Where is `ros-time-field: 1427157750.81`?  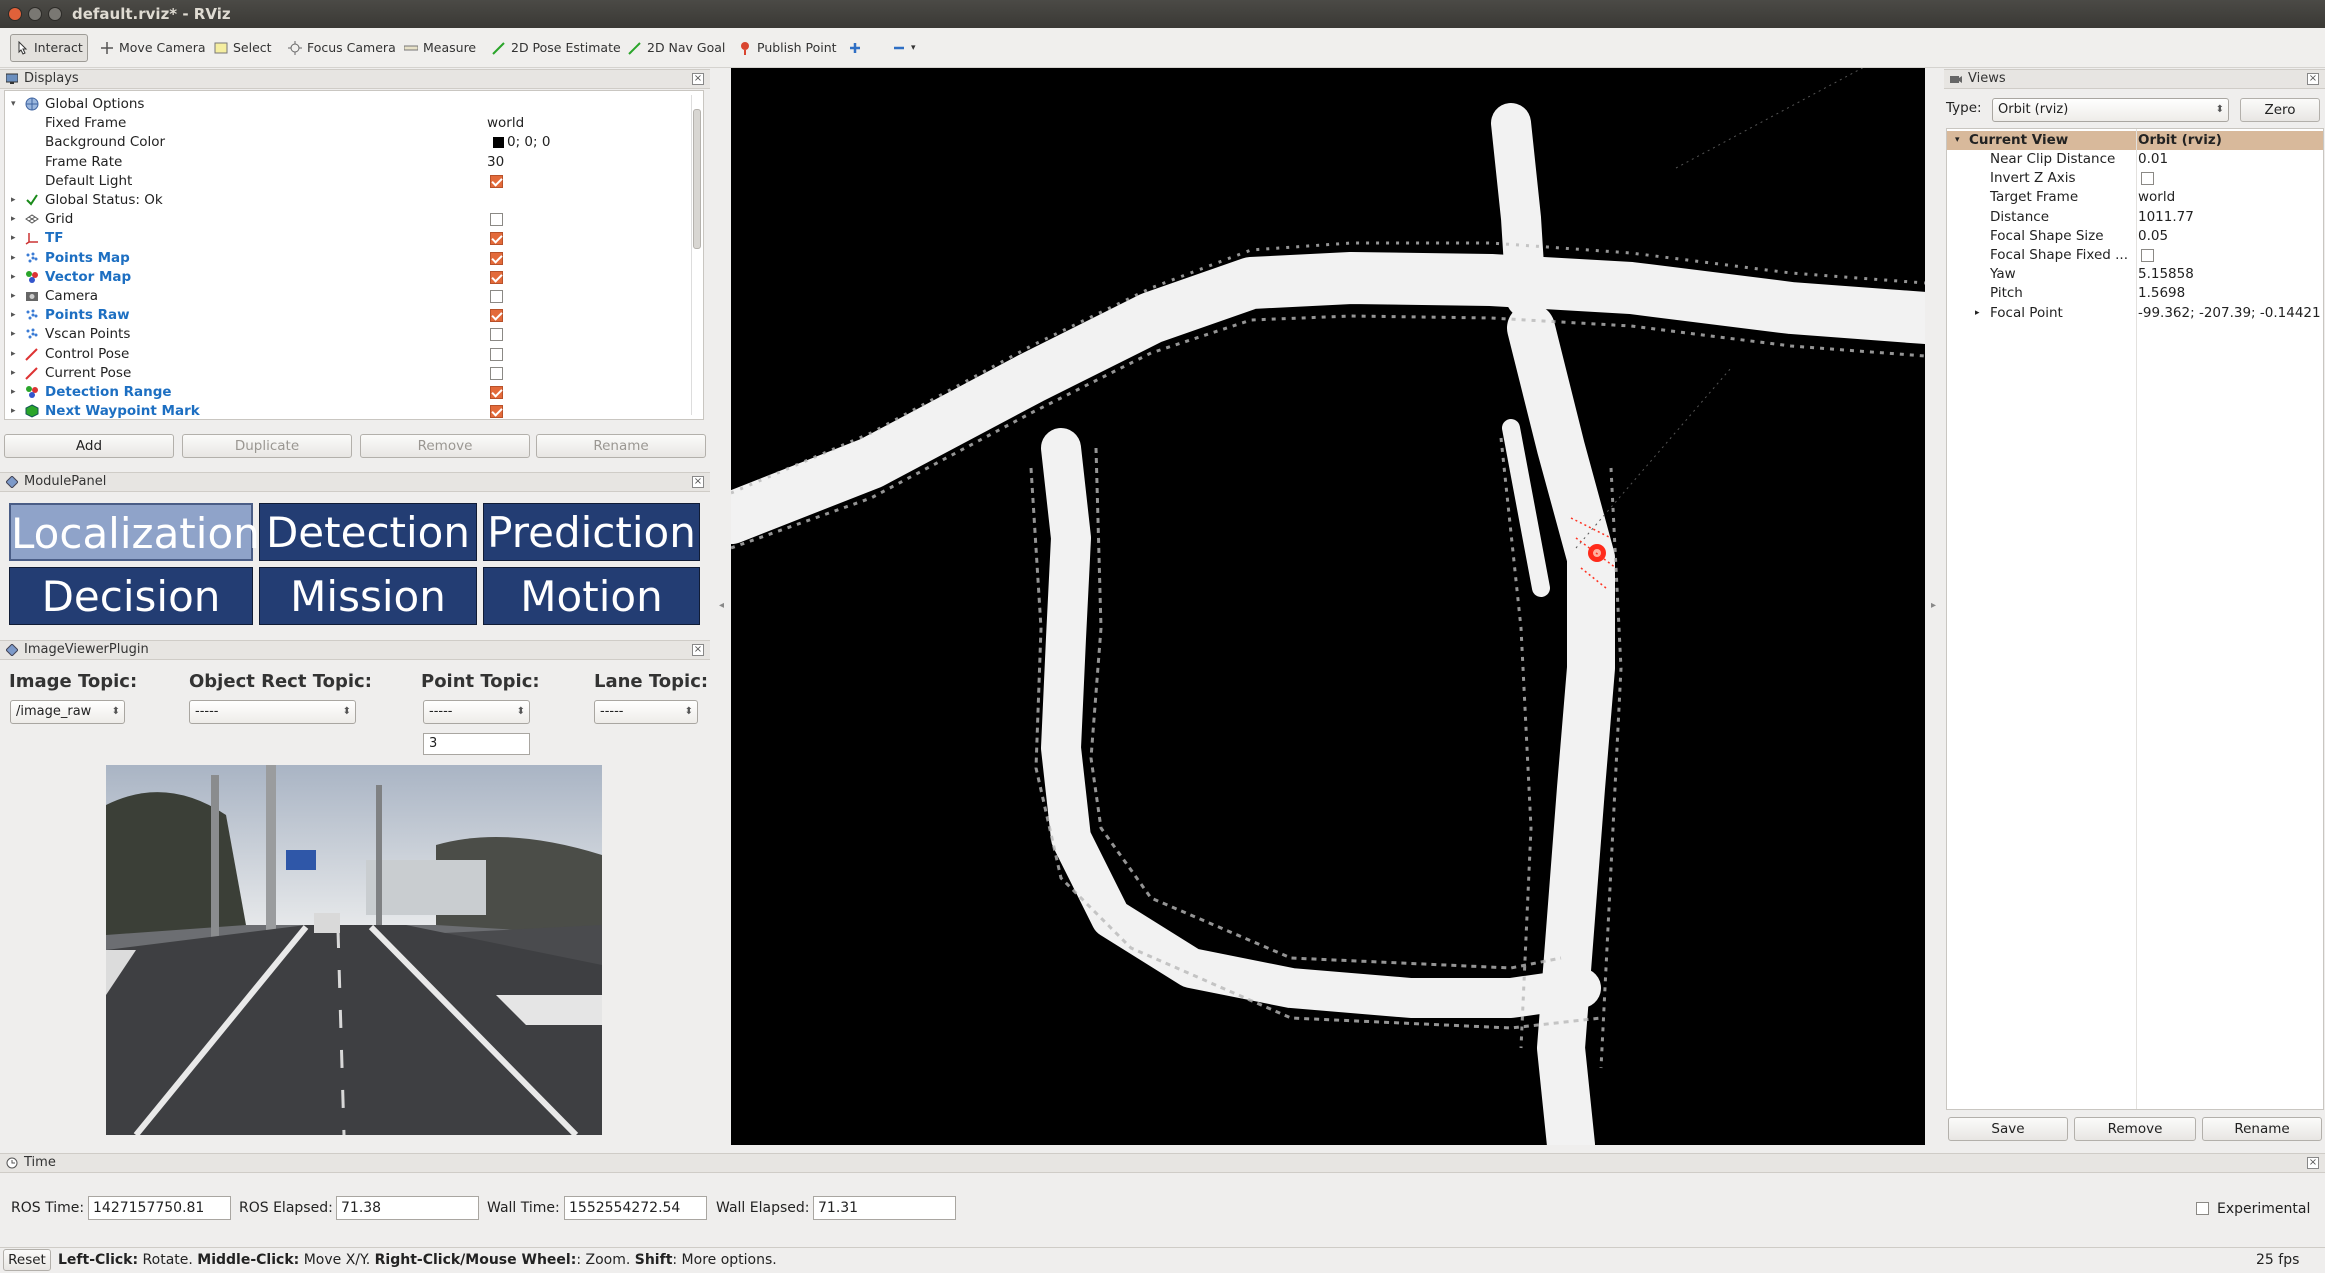
ros-time-field: 1427157750.81 is located at coordinates (159, 1208).